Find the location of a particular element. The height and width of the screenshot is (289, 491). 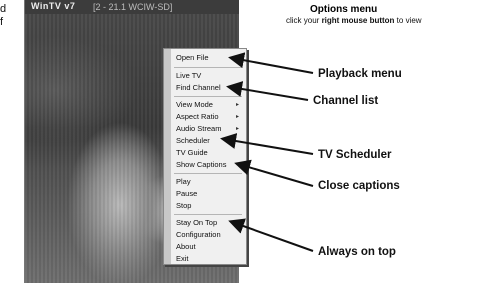

callout-arrows is located at coordinates (267, 152).